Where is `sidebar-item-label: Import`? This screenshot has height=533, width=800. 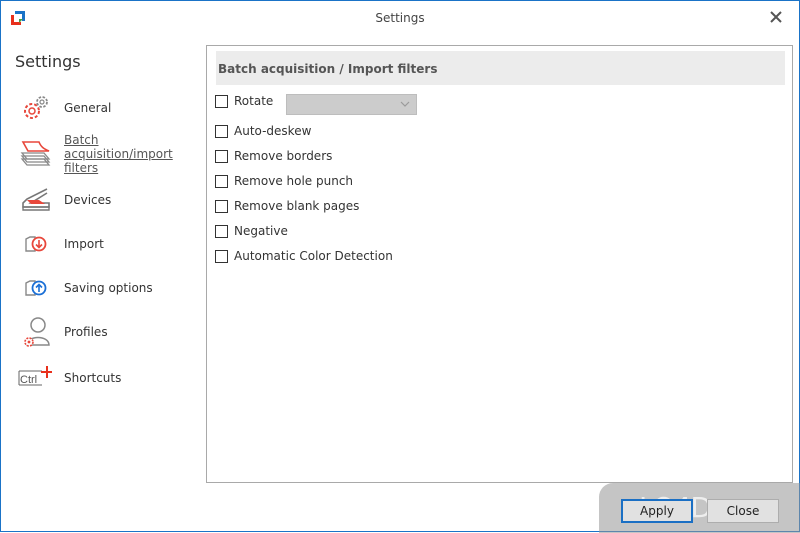
sidebar-item-label: Import is located at coordinates (84, 244).